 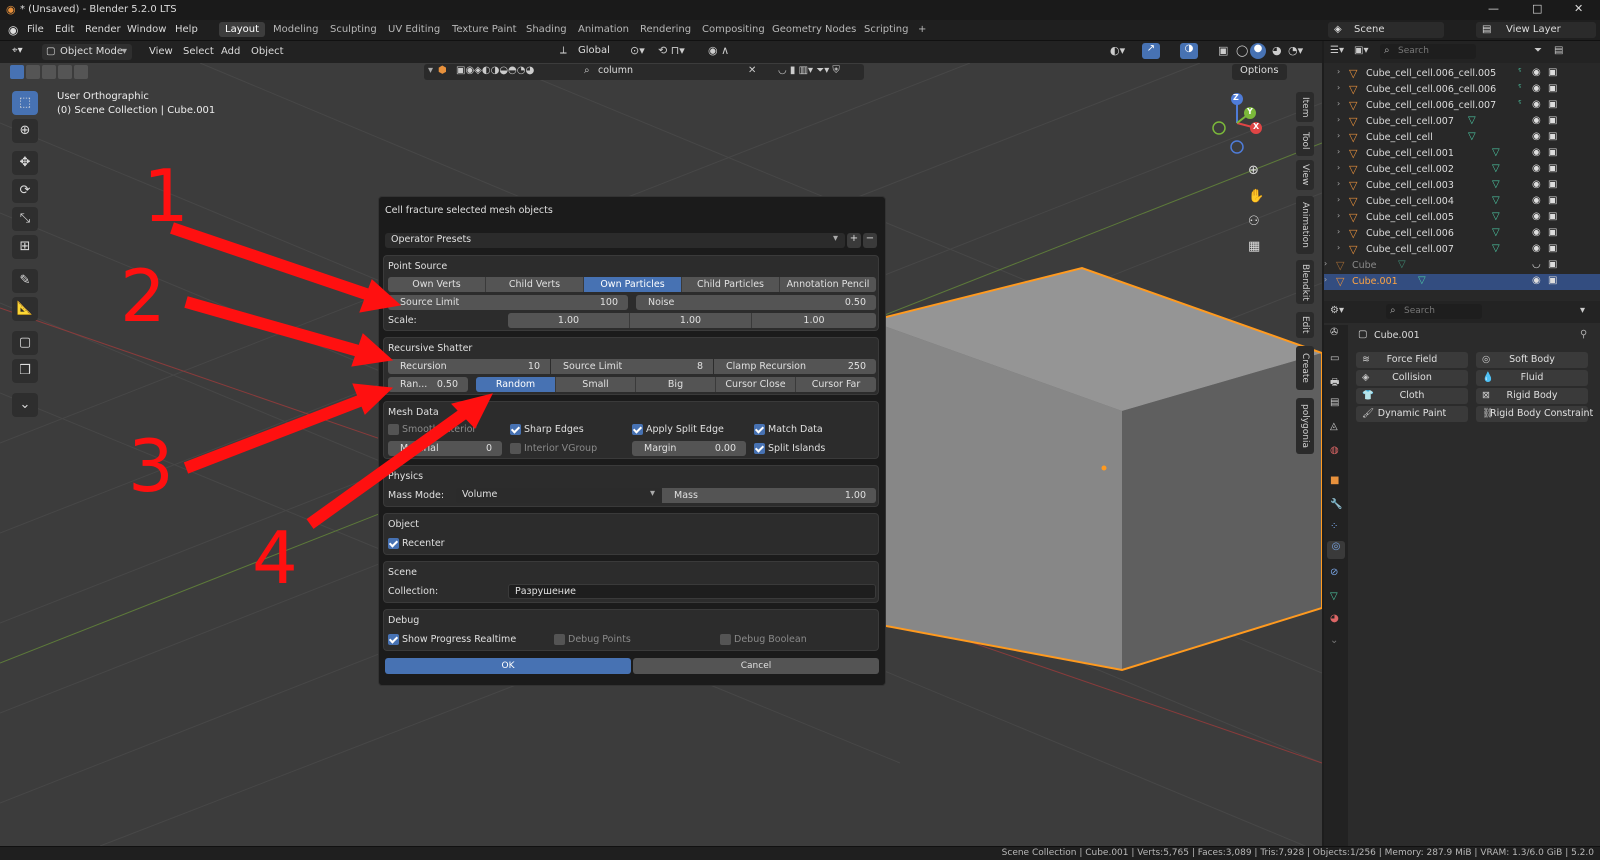 What do you see at coordinates (1462, 138) in the screenshot?
I see `outliner-row: › ▽ Cube_cell_cell ▽ ◉ ▣` at bounding box center [1462, 138].